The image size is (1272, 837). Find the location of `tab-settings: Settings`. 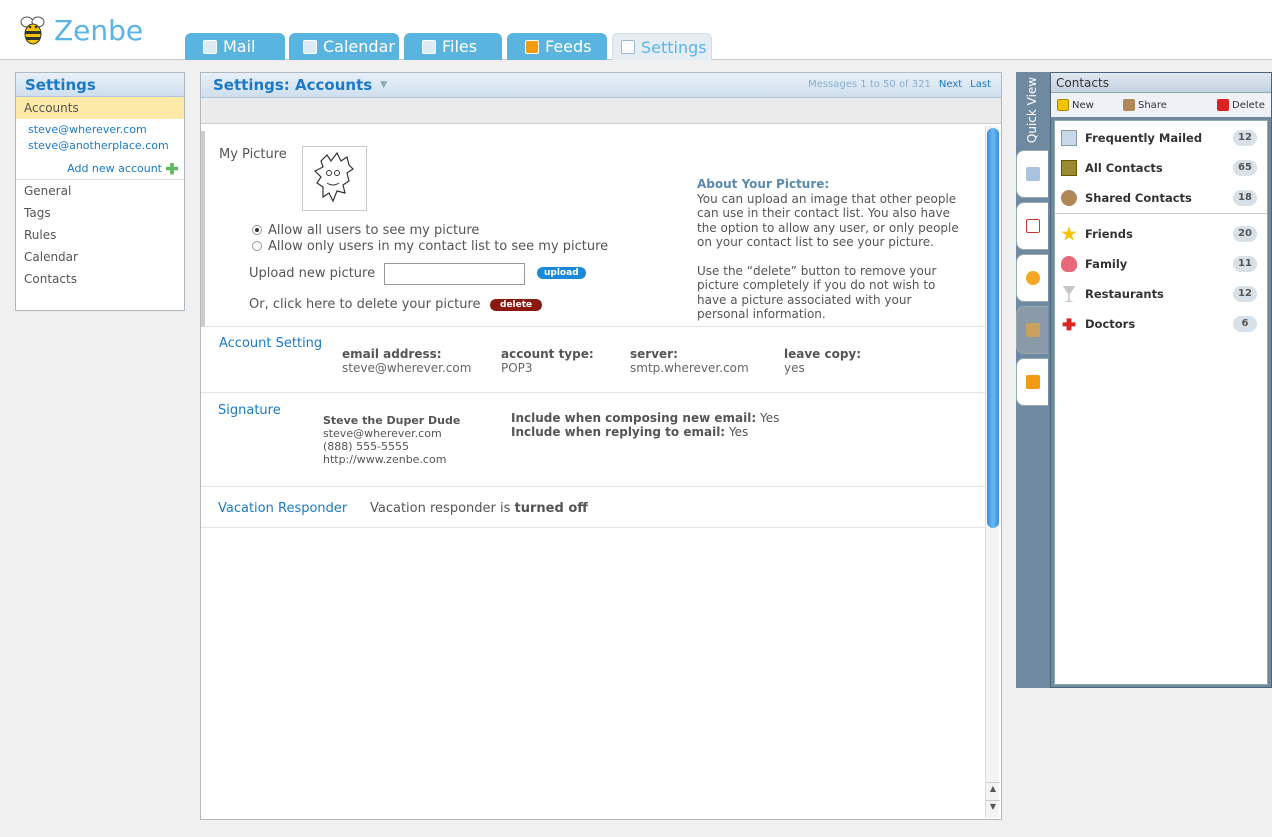

tab-settings: Settings is located at coordinates (662, 46).